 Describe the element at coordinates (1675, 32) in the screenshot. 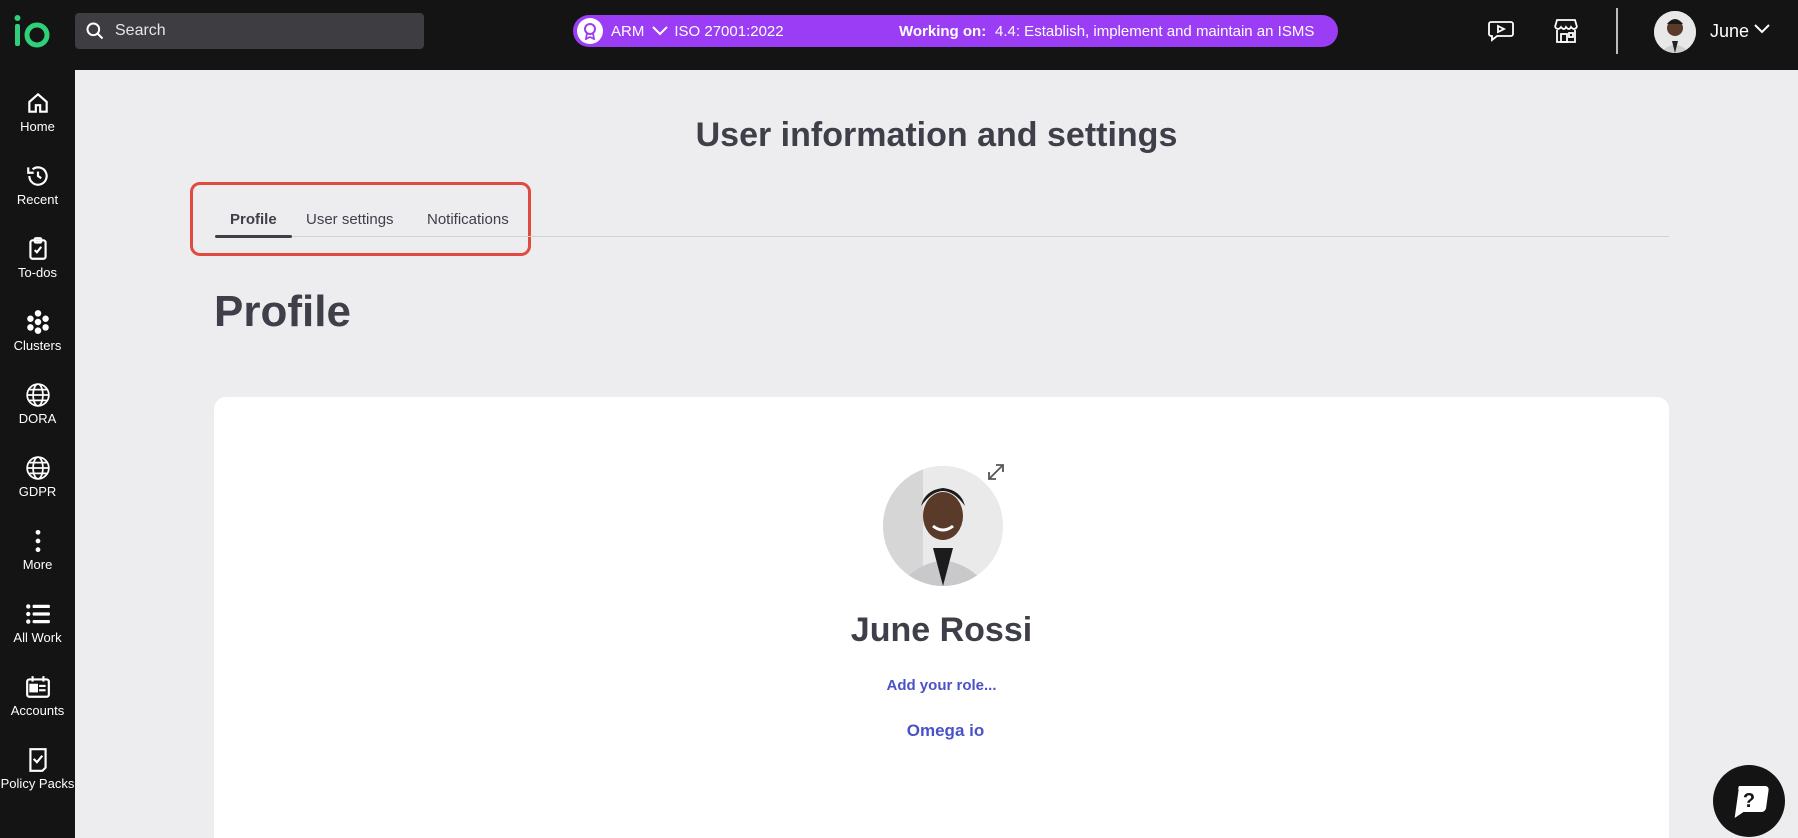

I see `user-avatar` at that location.